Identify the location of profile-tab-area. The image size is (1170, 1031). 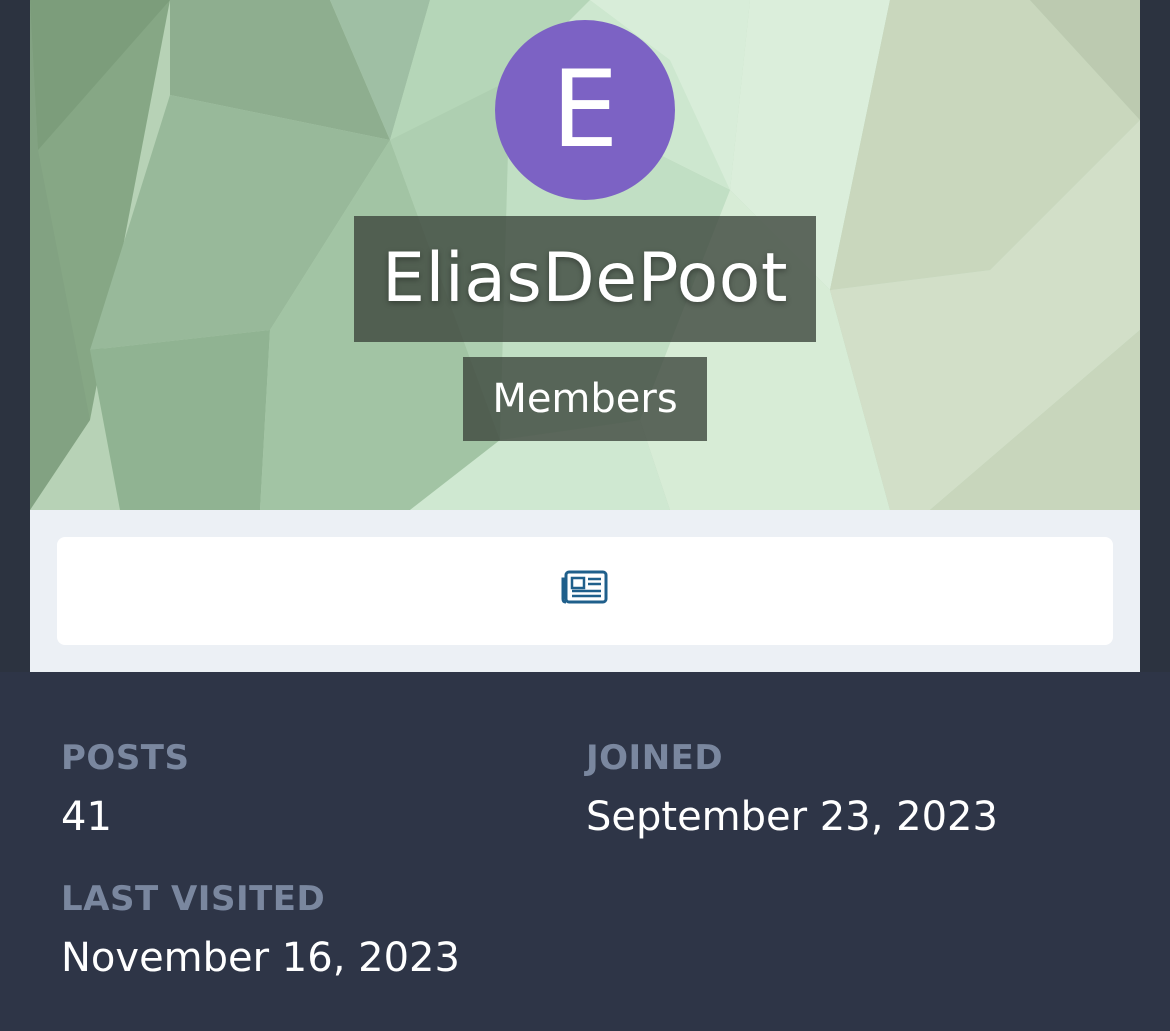
(585, 591).